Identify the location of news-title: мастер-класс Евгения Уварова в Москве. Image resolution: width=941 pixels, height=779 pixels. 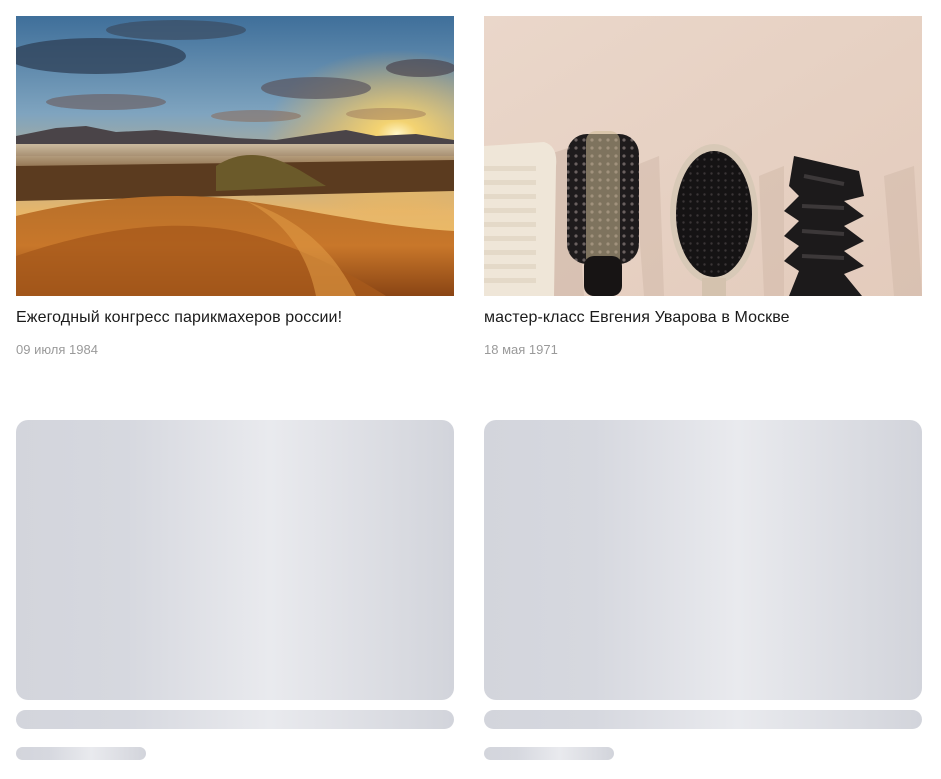
(703, 318).